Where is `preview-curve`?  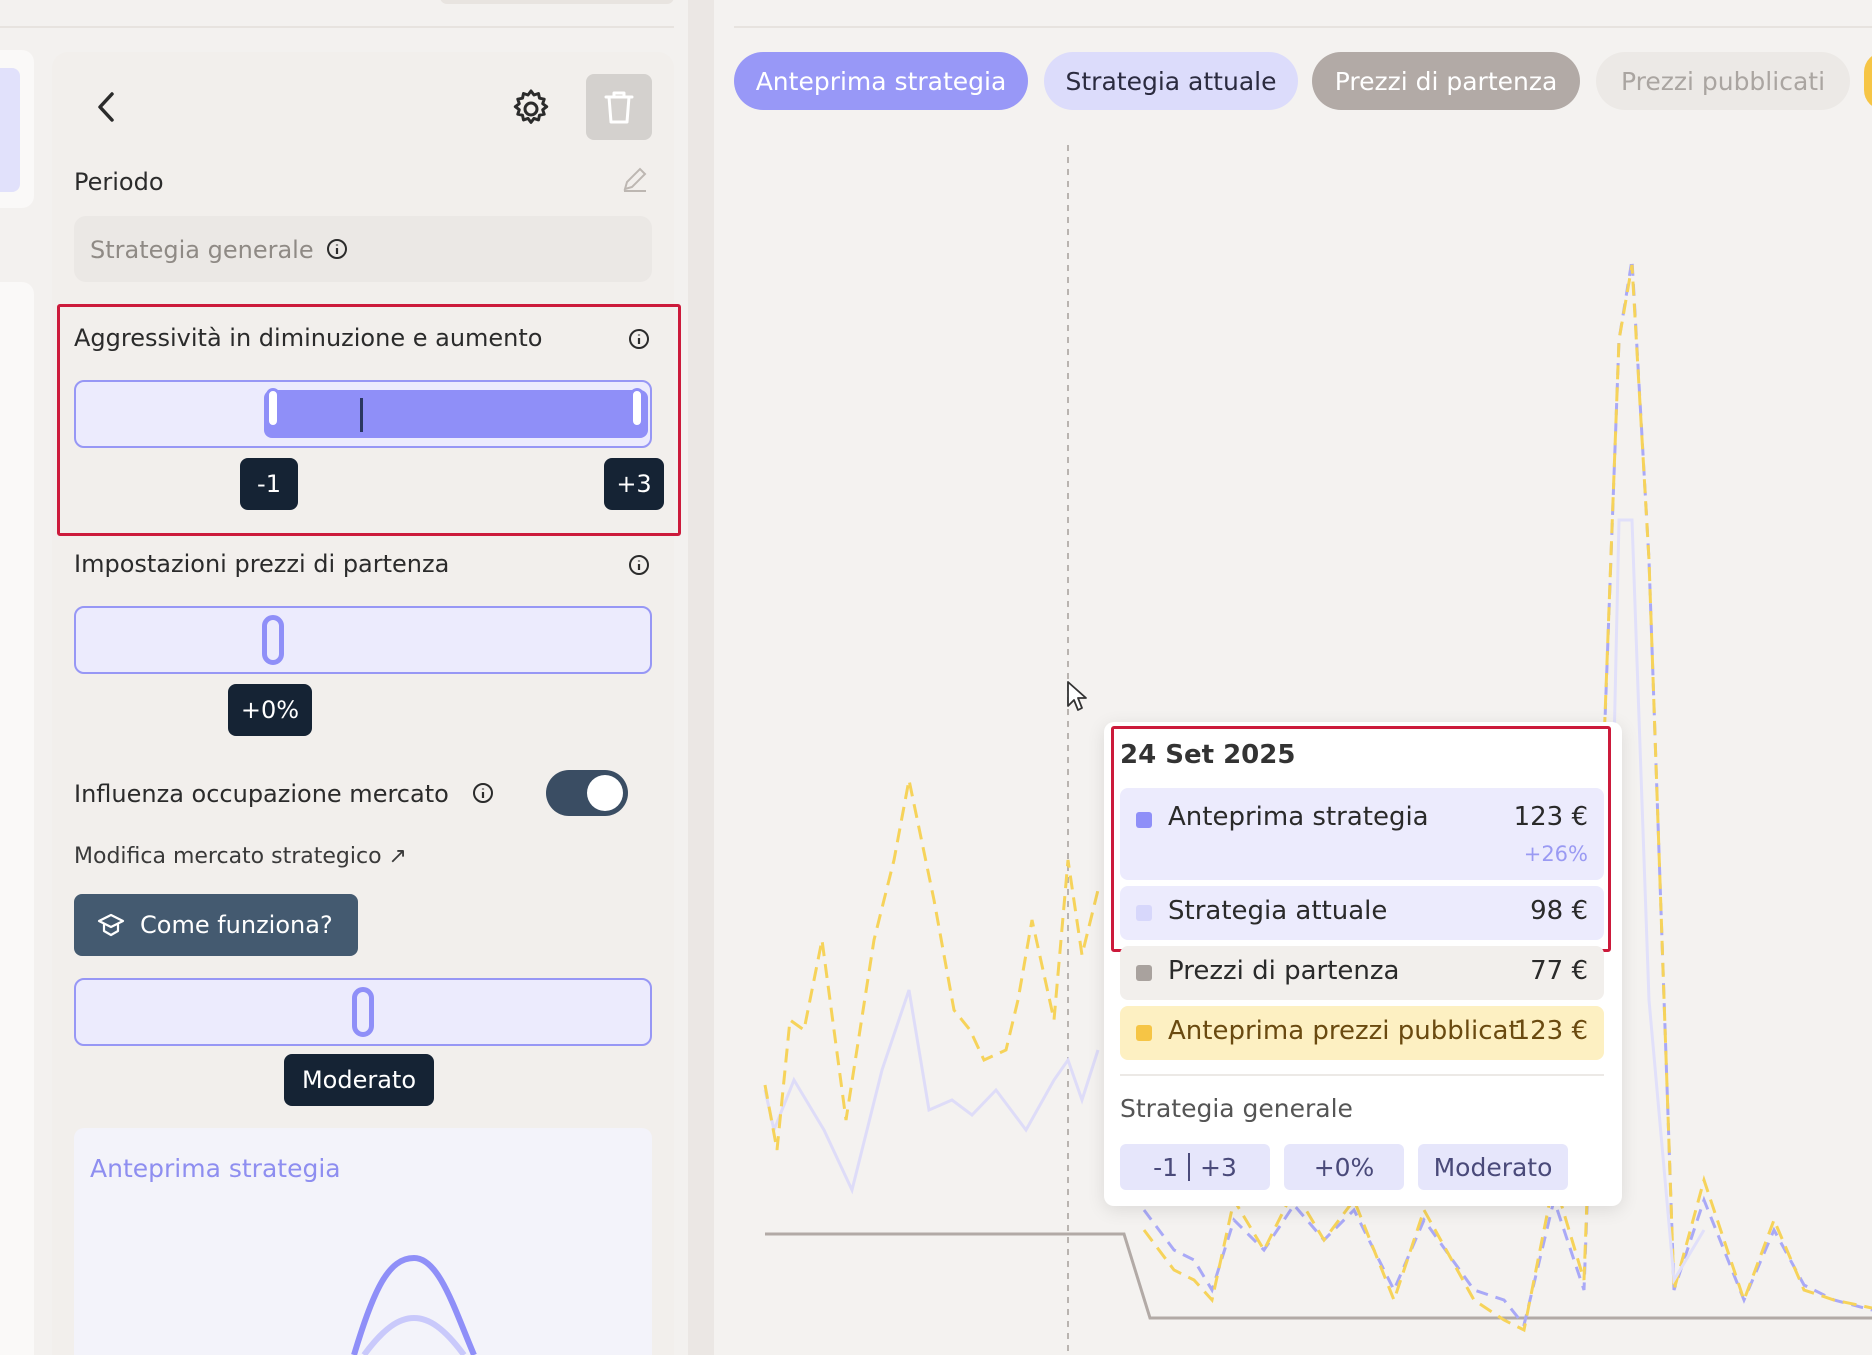 preview-curve is located at coordinates (414, 1304).